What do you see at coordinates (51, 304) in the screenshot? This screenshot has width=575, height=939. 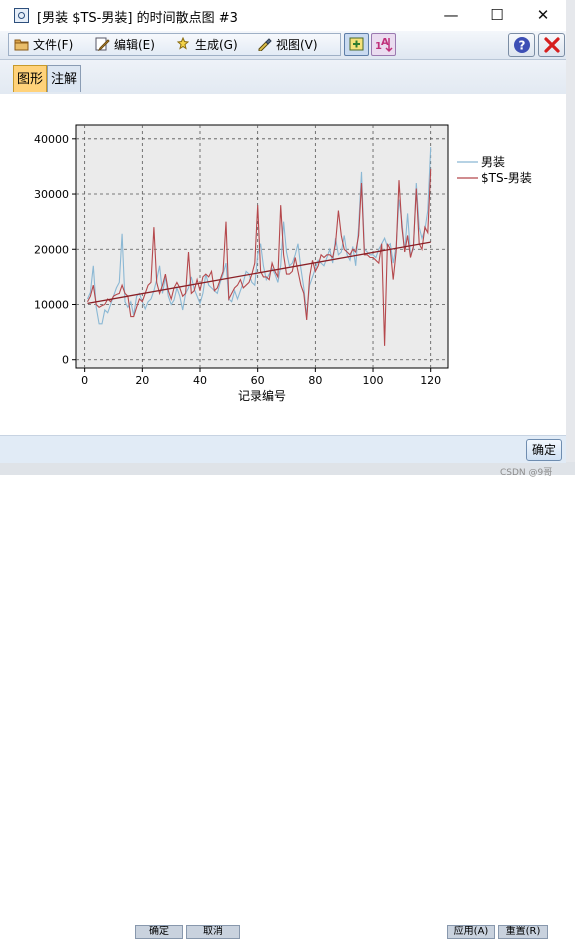 I see `y-tick-label: 10000` at bounding box center [51, 304].